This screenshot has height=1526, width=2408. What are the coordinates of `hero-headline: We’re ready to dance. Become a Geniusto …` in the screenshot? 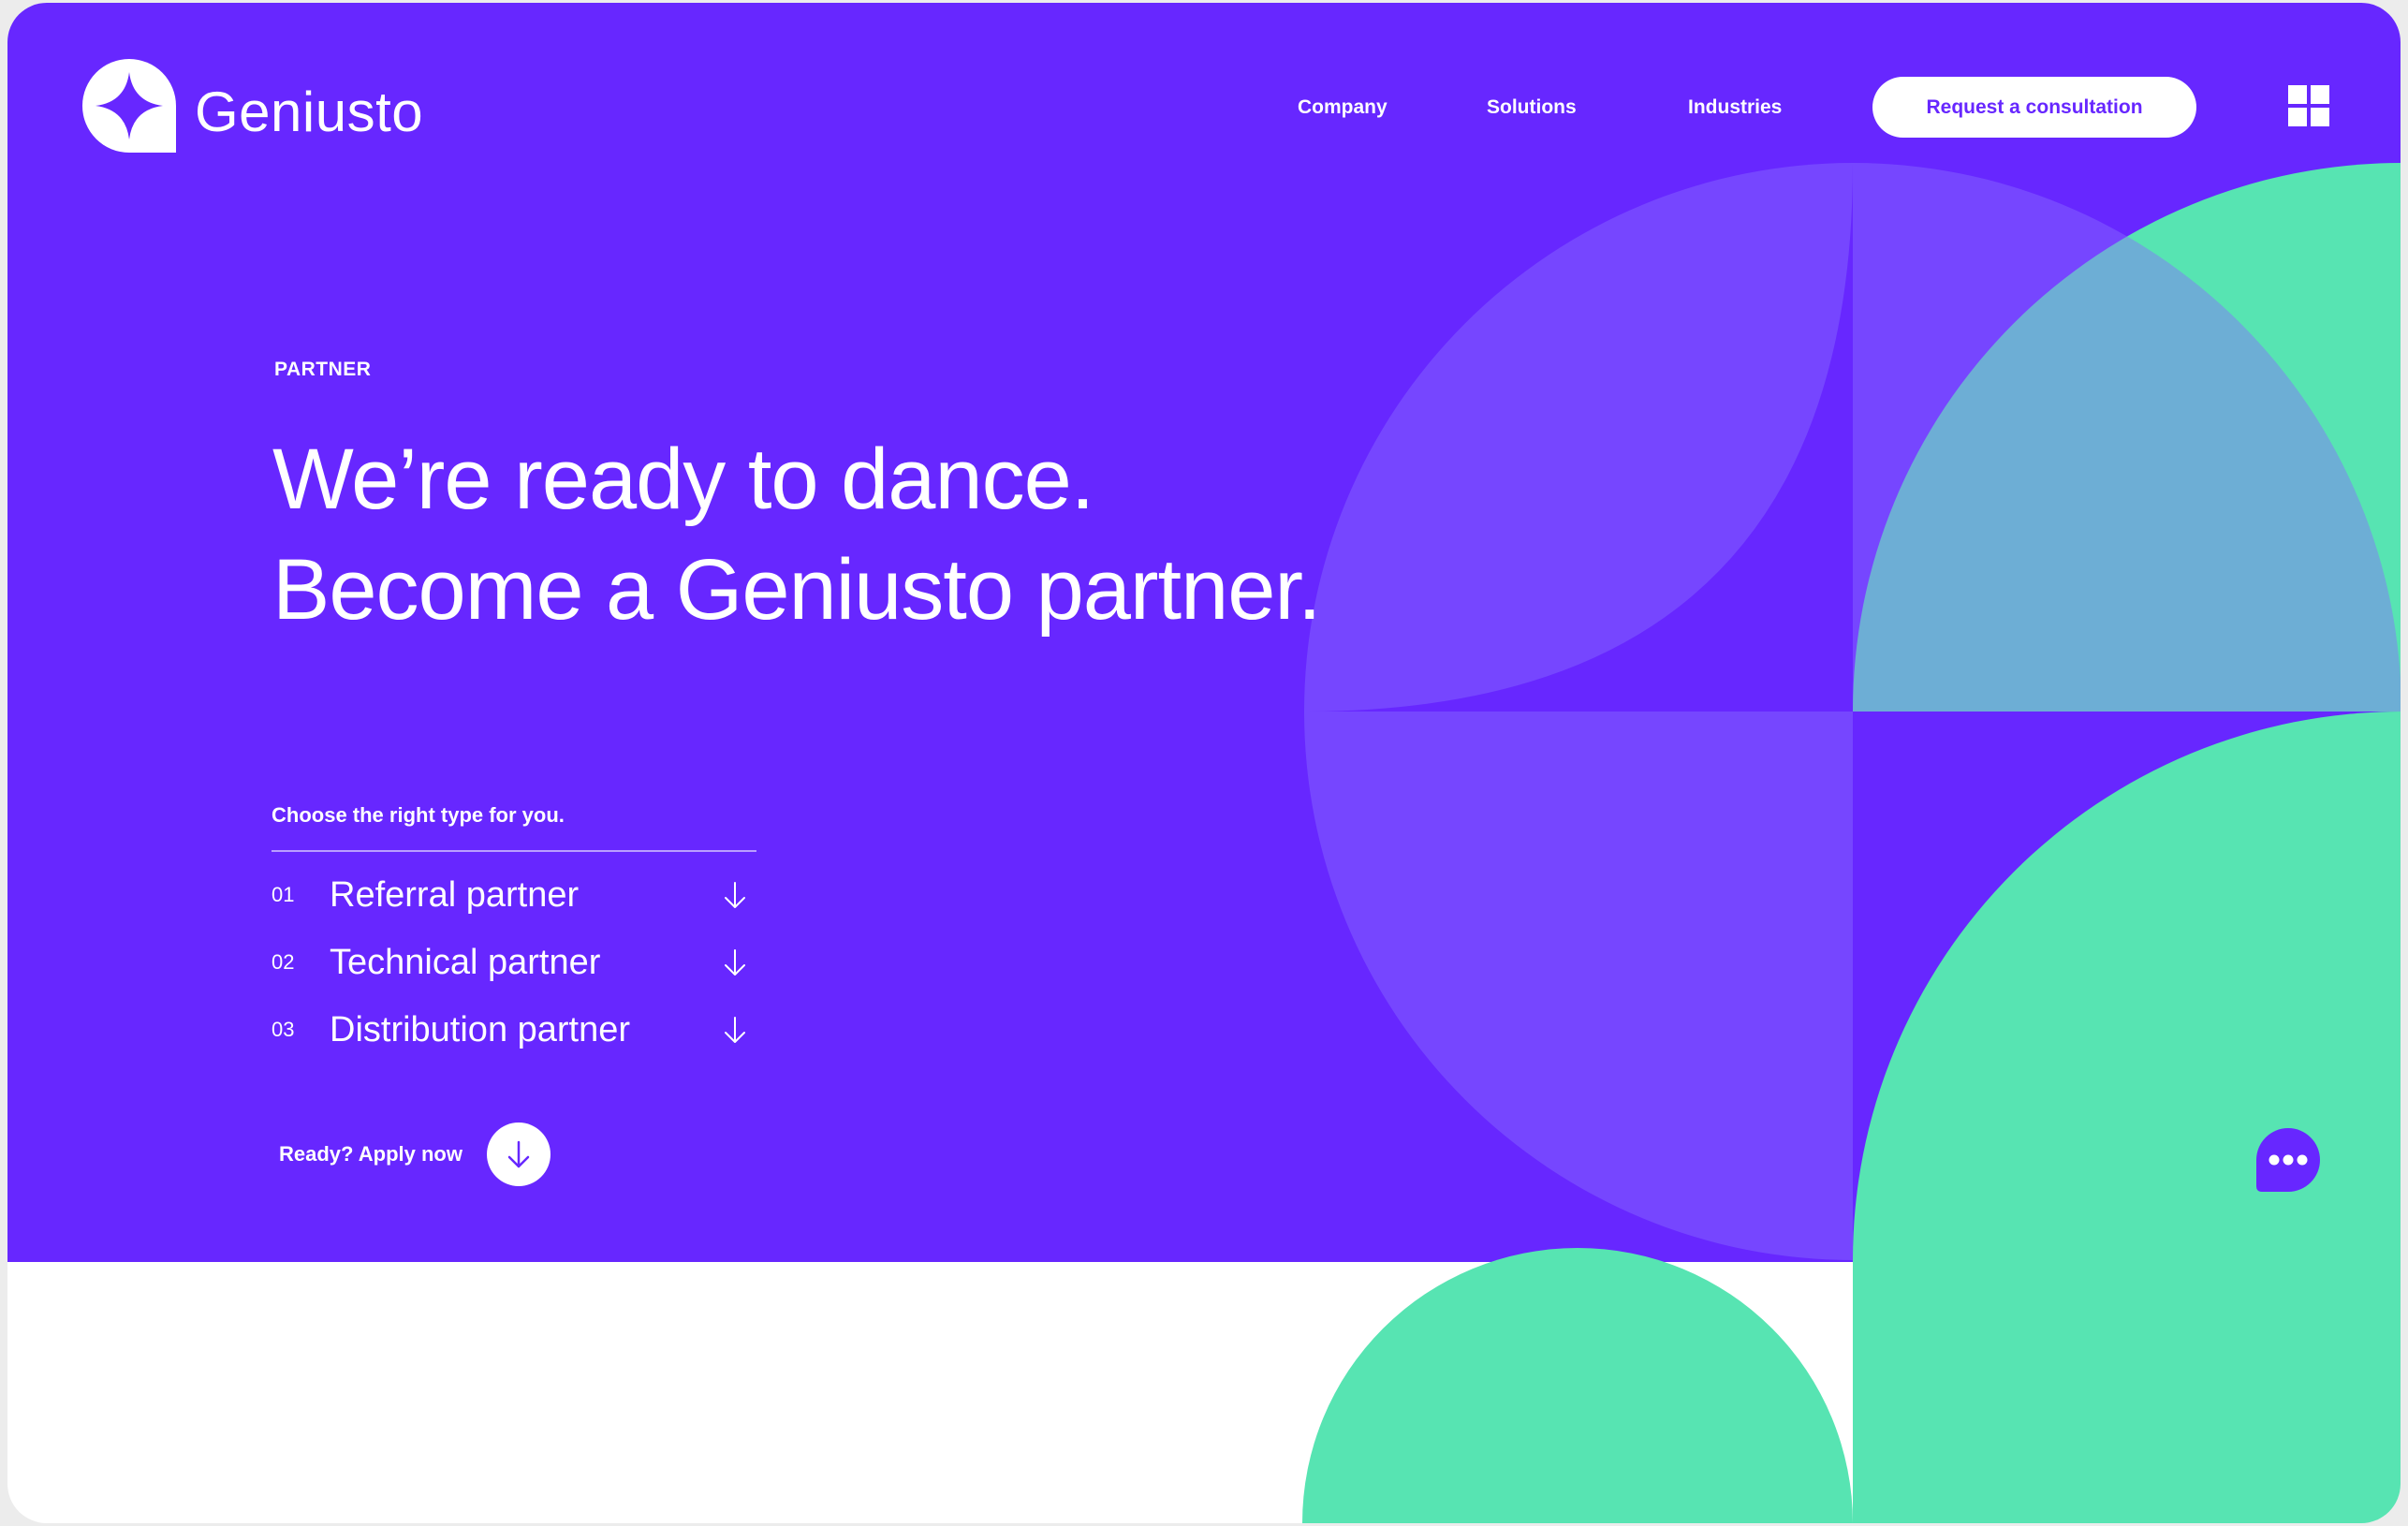 It's located at (797, 534).